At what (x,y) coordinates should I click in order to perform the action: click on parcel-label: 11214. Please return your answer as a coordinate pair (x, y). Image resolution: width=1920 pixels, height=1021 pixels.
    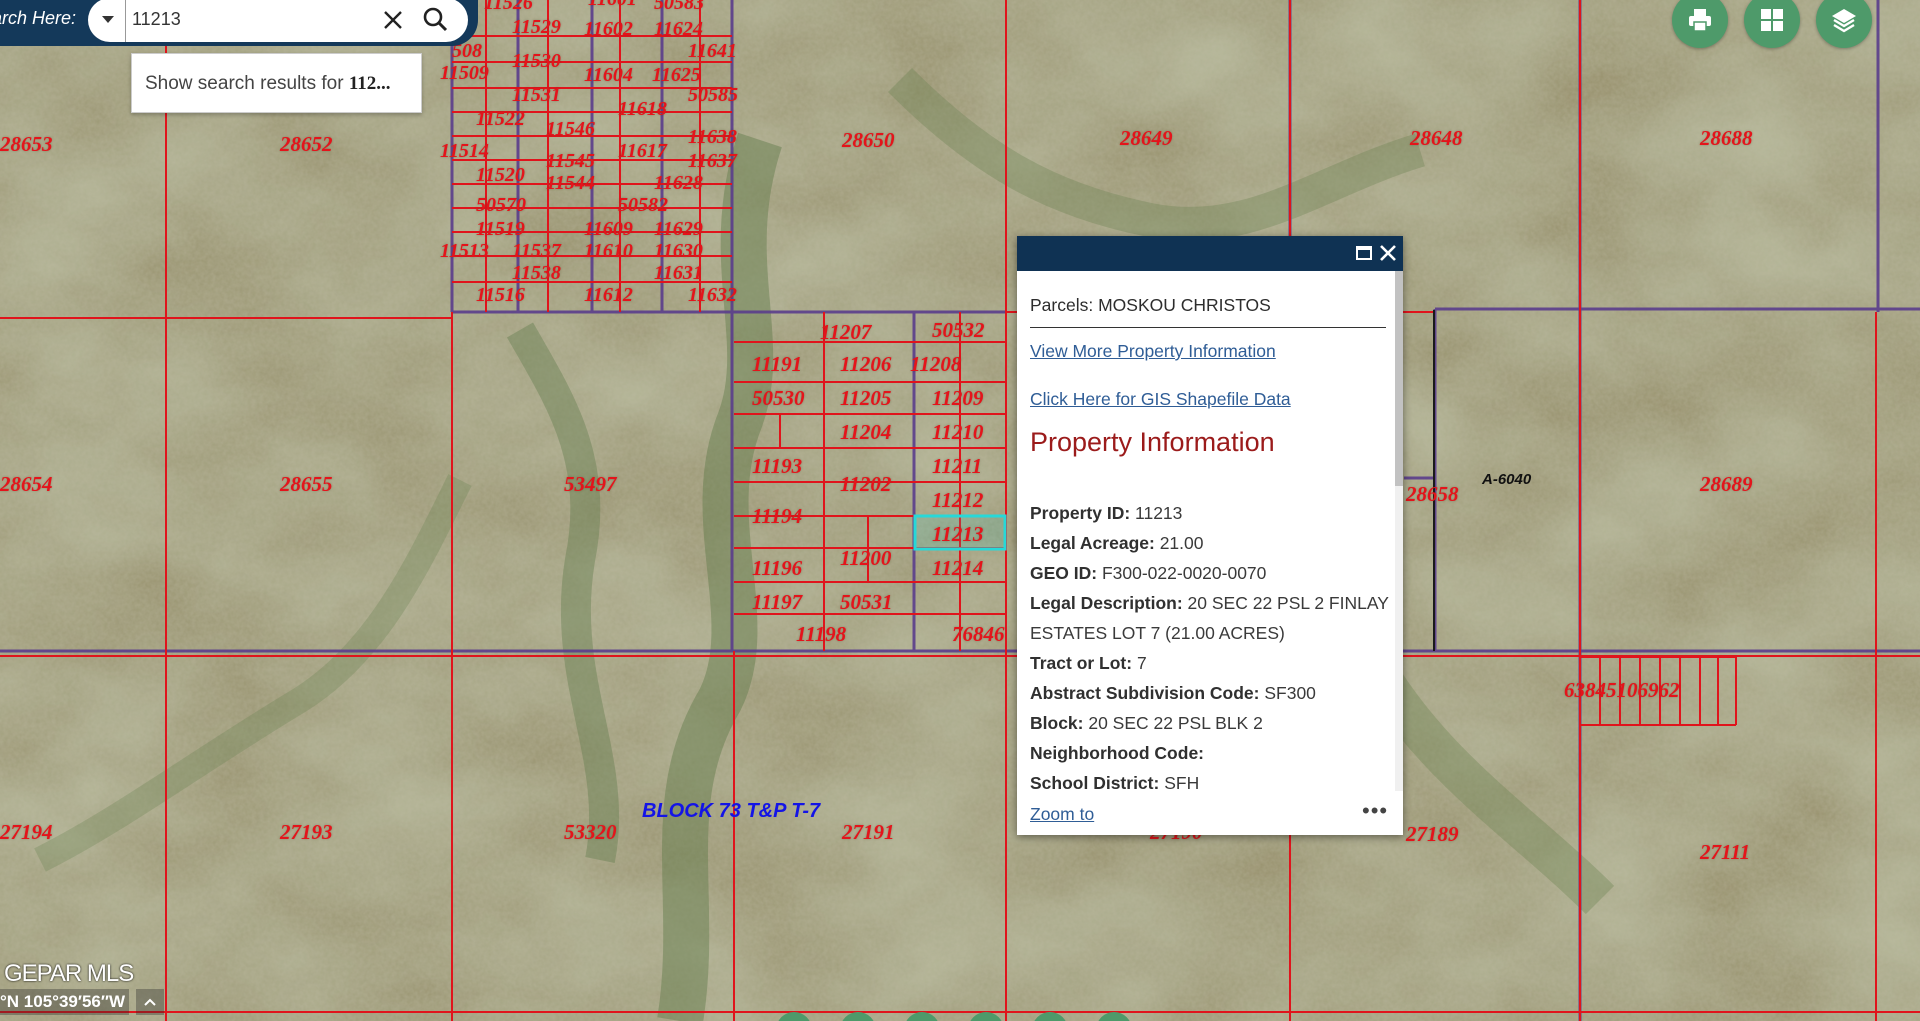
    Looking at the image, I should click on (957, 568).